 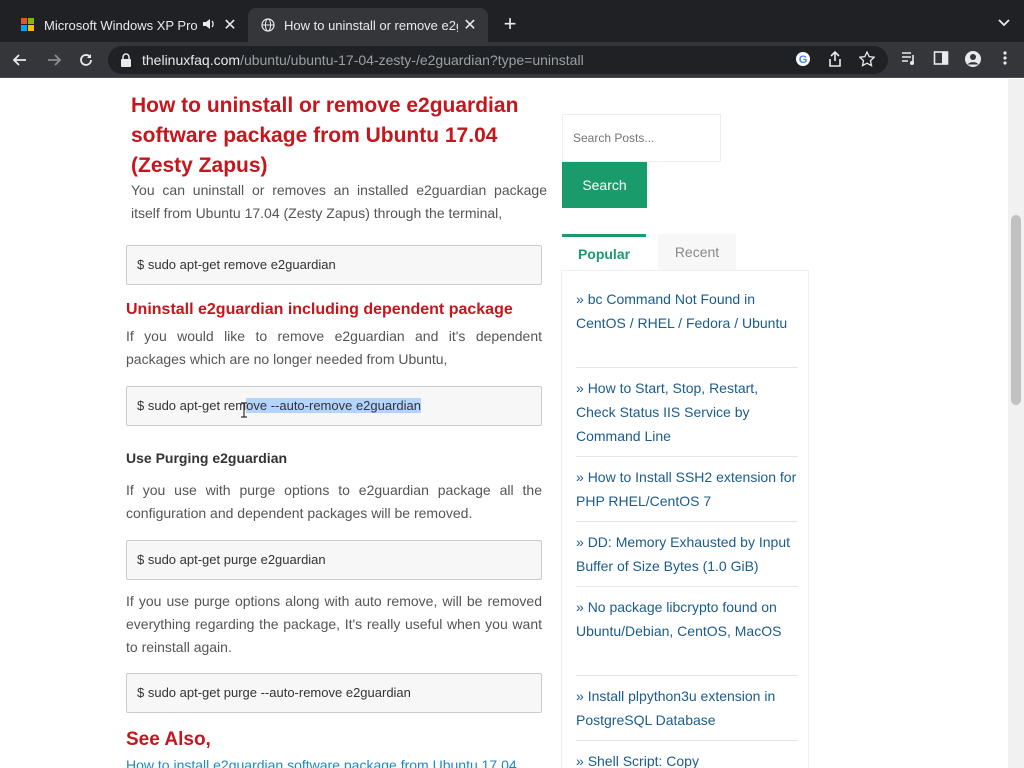 I want to click on side-panel-icon, so click(x=941, y=59).